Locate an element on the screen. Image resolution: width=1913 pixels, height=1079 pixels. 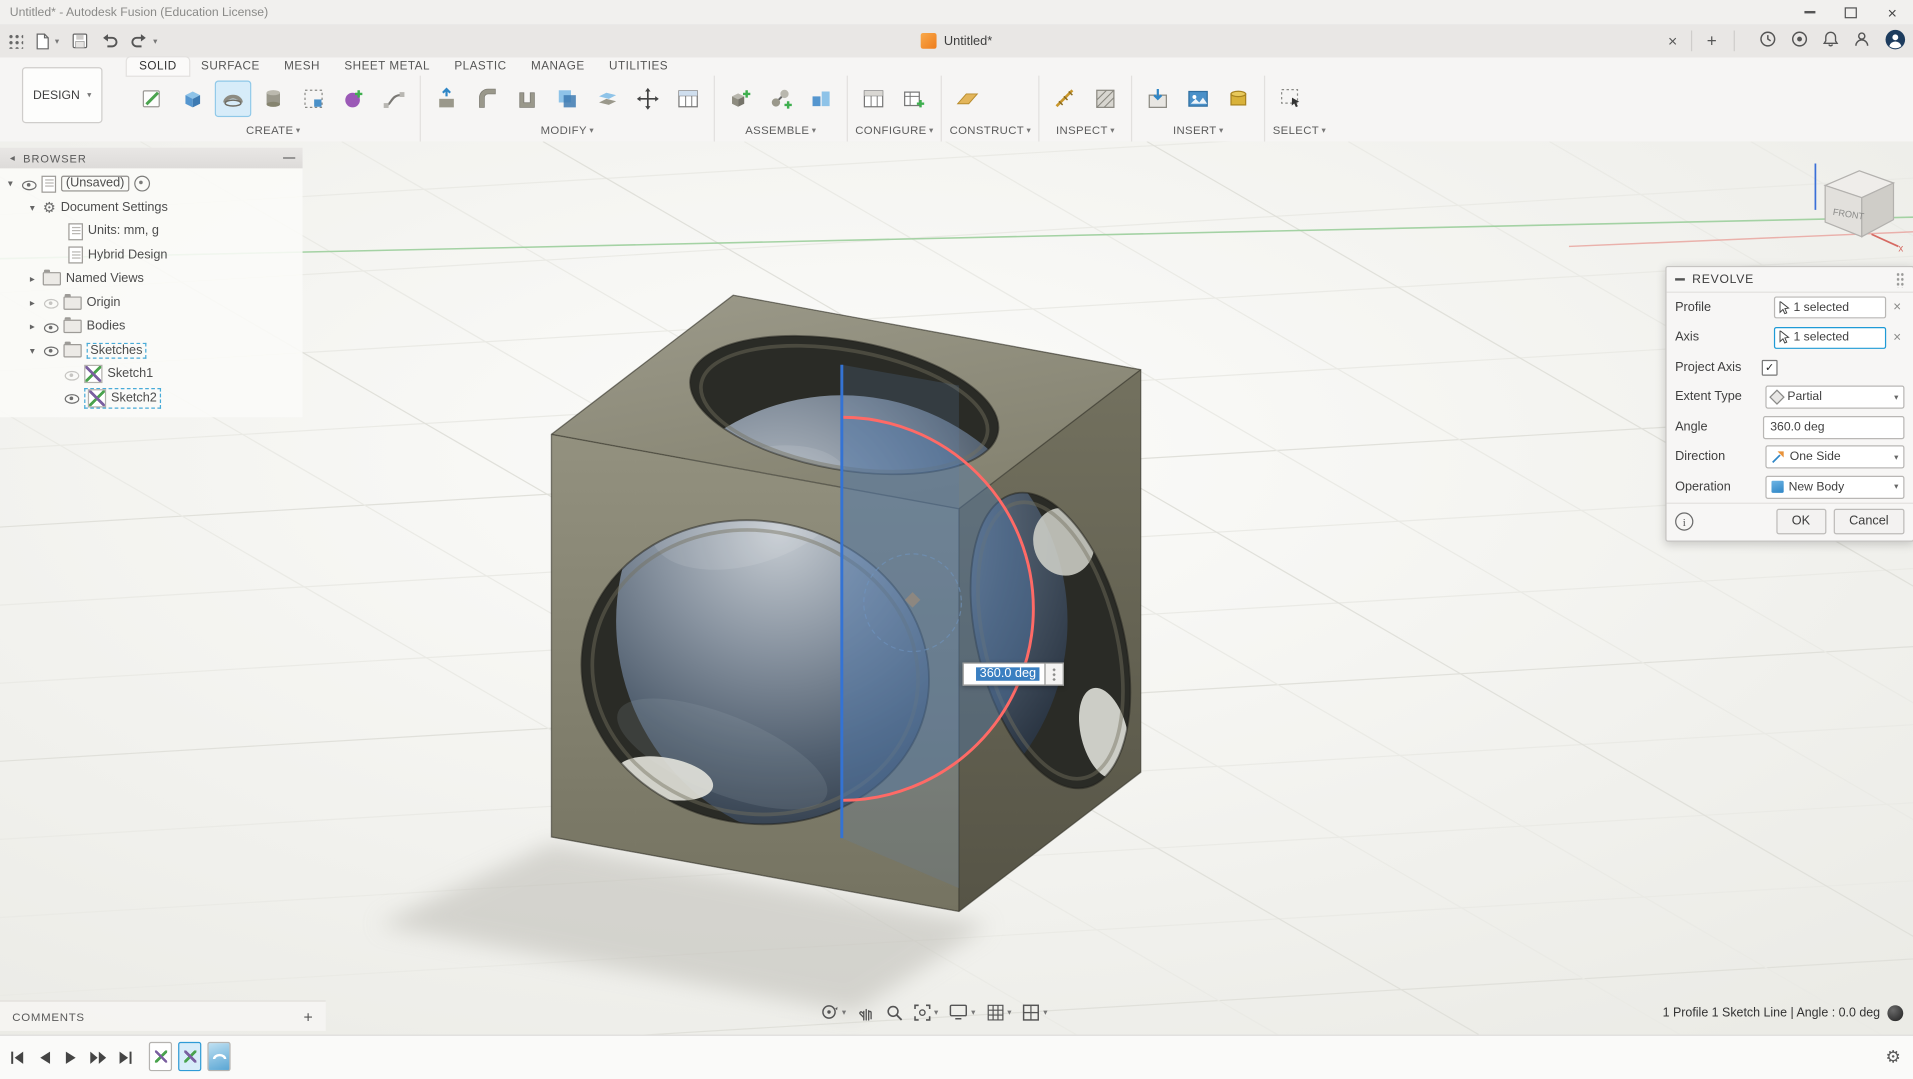
browser-header: ◂ BROWSER is located at coordinates (151, 158).